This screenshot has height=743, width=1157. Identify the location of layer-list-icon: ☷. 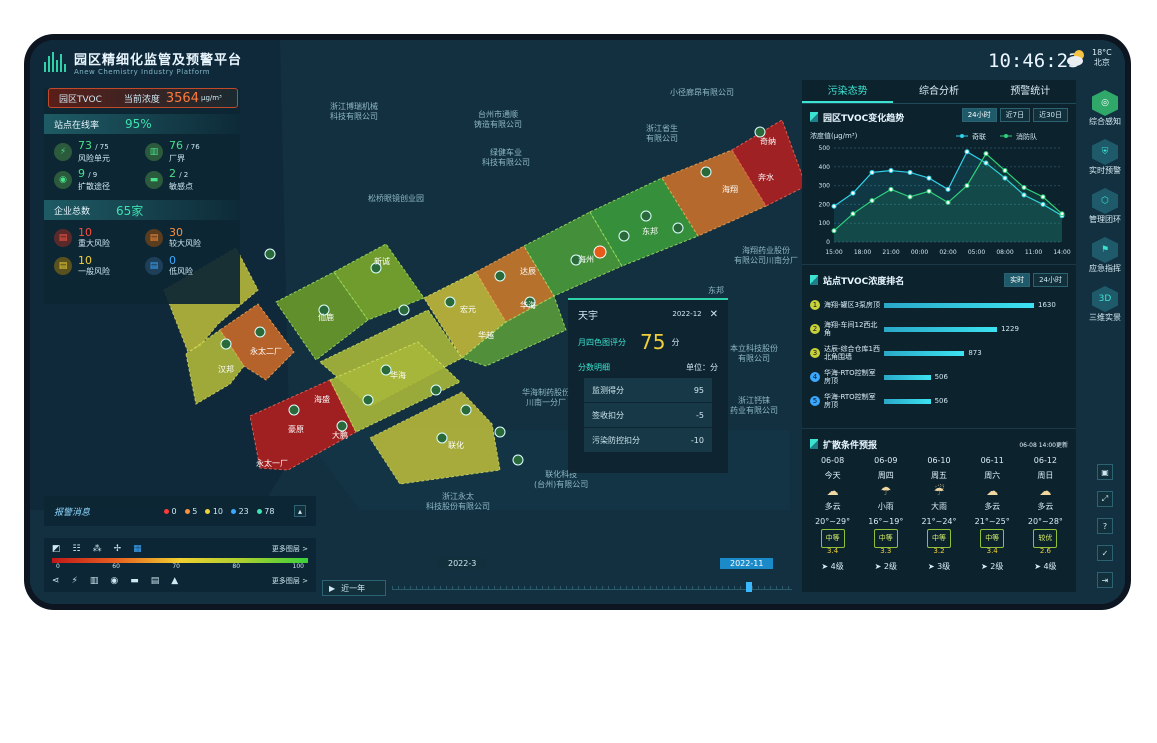
(77, 549).